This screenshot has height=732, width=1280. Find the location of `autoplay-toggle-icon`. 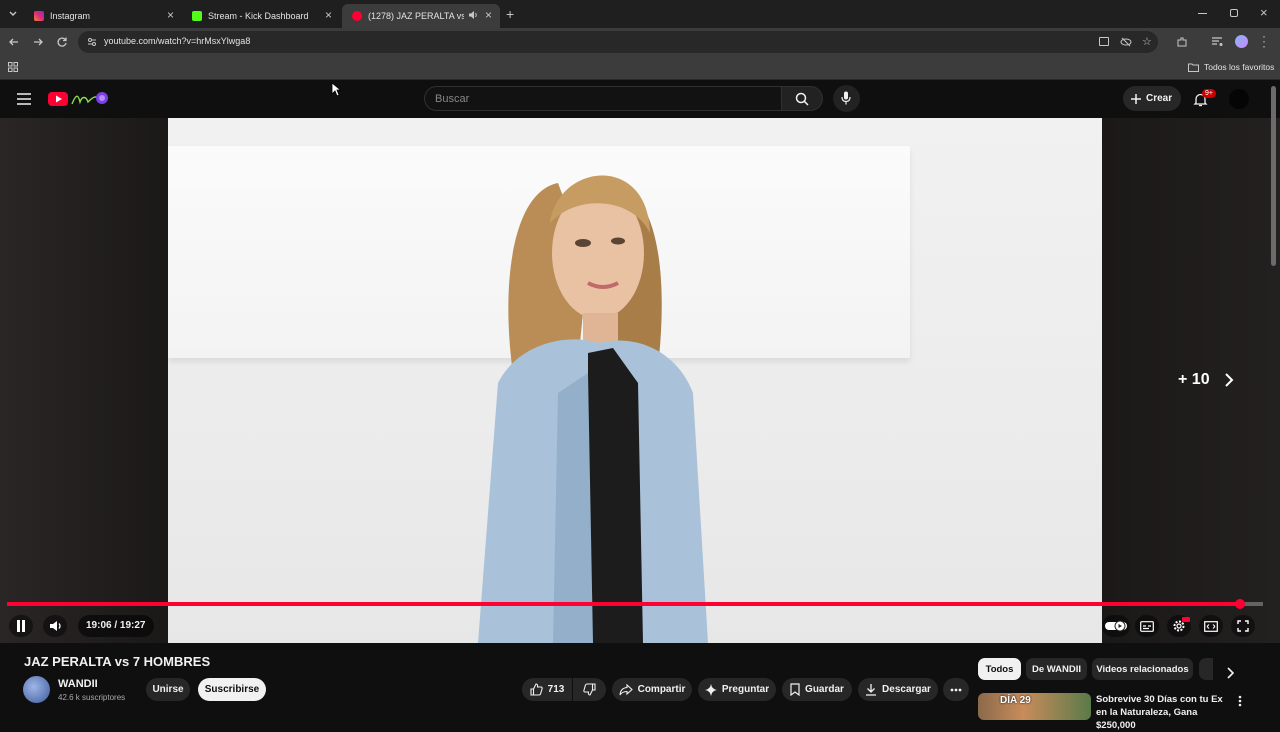

autoplay-toggle-icon is located at coordinates (1116, 626).